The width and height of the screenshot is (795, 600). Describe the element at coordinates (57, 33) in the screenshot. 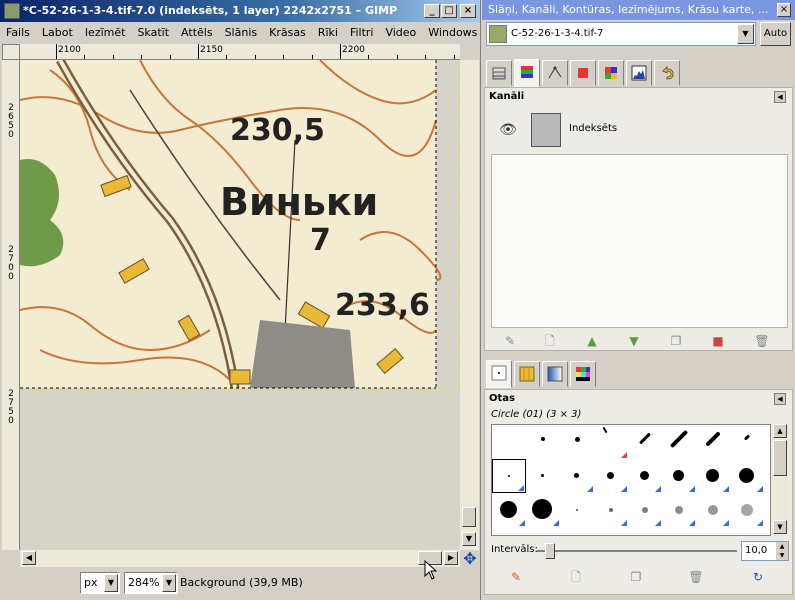

I see `menu-edit: Labot` at that location.